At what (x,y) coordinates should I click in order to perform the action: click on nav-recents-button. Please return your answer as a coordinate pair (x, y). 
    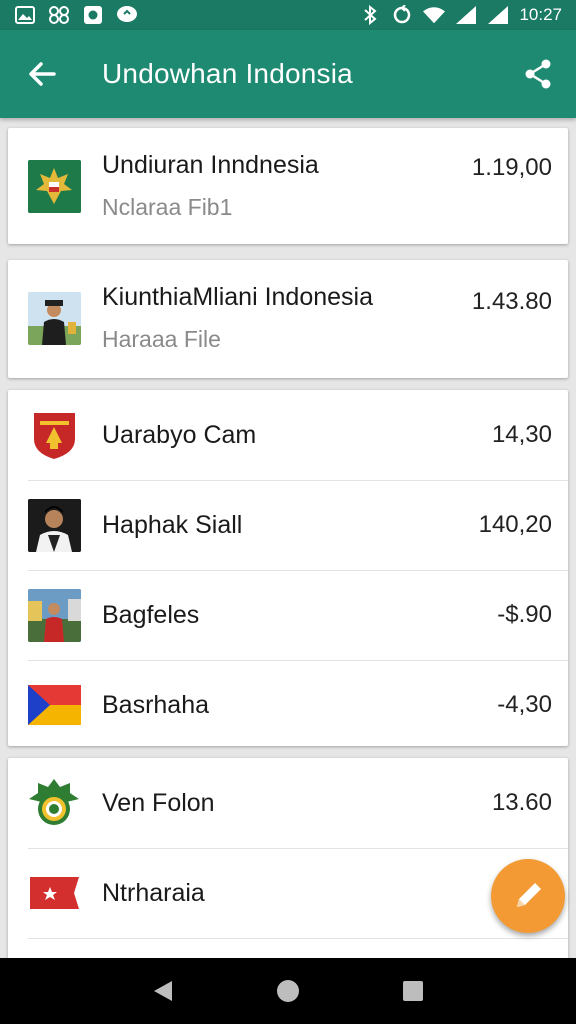
    Looking at the image, I should click on (413, 991).